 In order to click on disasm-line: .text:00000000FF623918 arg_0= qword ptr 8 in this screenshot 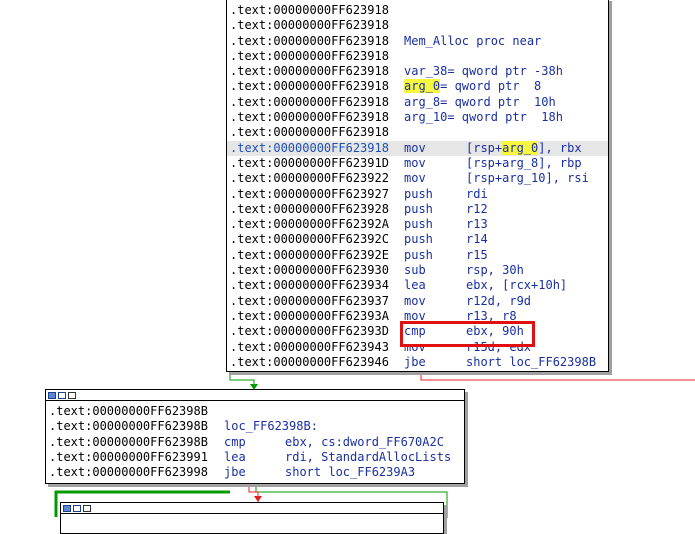, I will do `click(417, 86)`.